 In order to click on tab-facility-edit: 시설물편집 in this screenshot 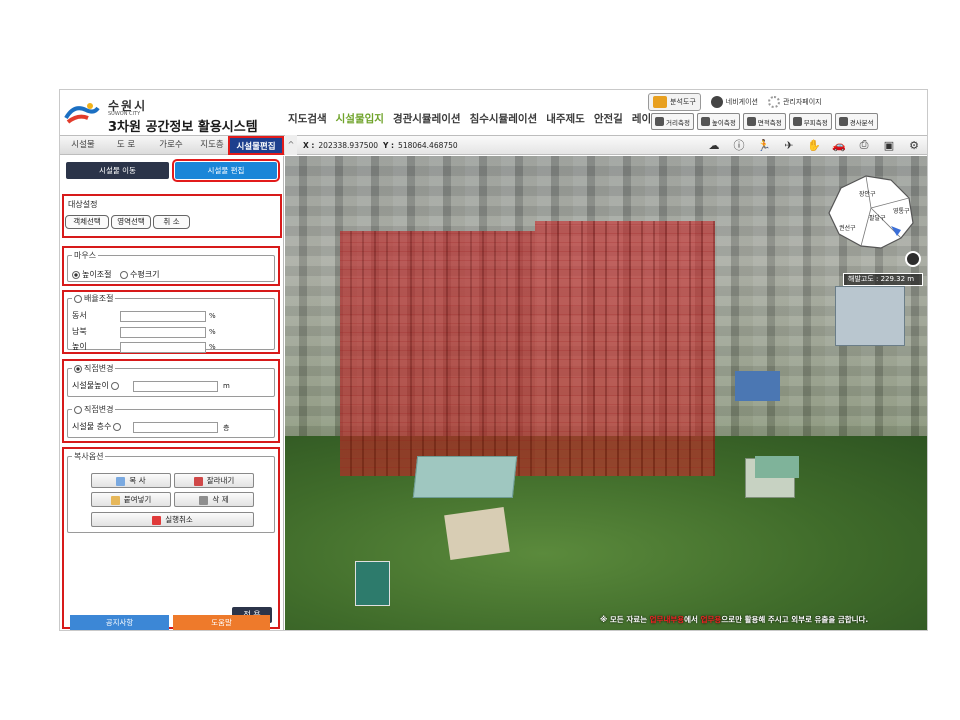, I will do `click(256, 145)`.